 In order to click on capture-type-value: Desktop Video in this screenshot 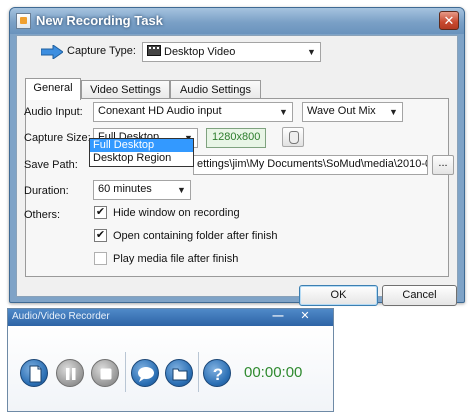, I will do `click(200, 52)`.